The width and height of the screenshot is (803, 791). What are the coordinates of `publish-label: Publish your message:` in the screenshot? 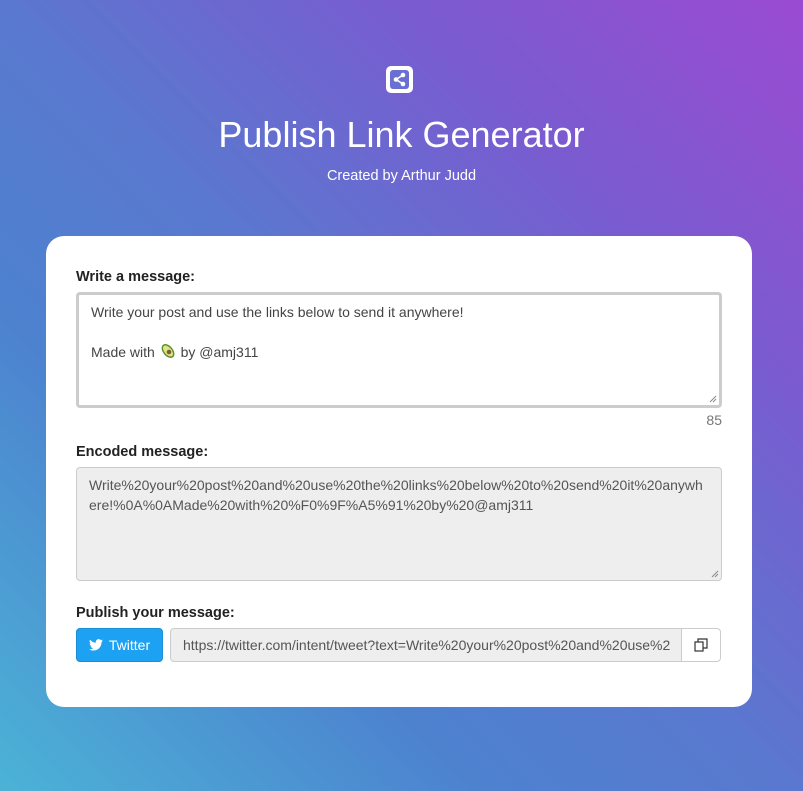 It's located at (155, 613).